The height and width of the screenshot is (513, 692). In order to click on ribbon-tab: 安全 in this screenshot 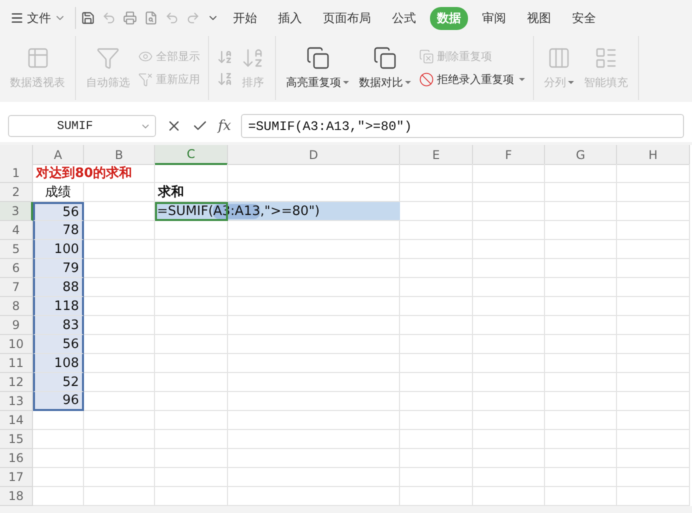, I will do `click(584, 18)`.